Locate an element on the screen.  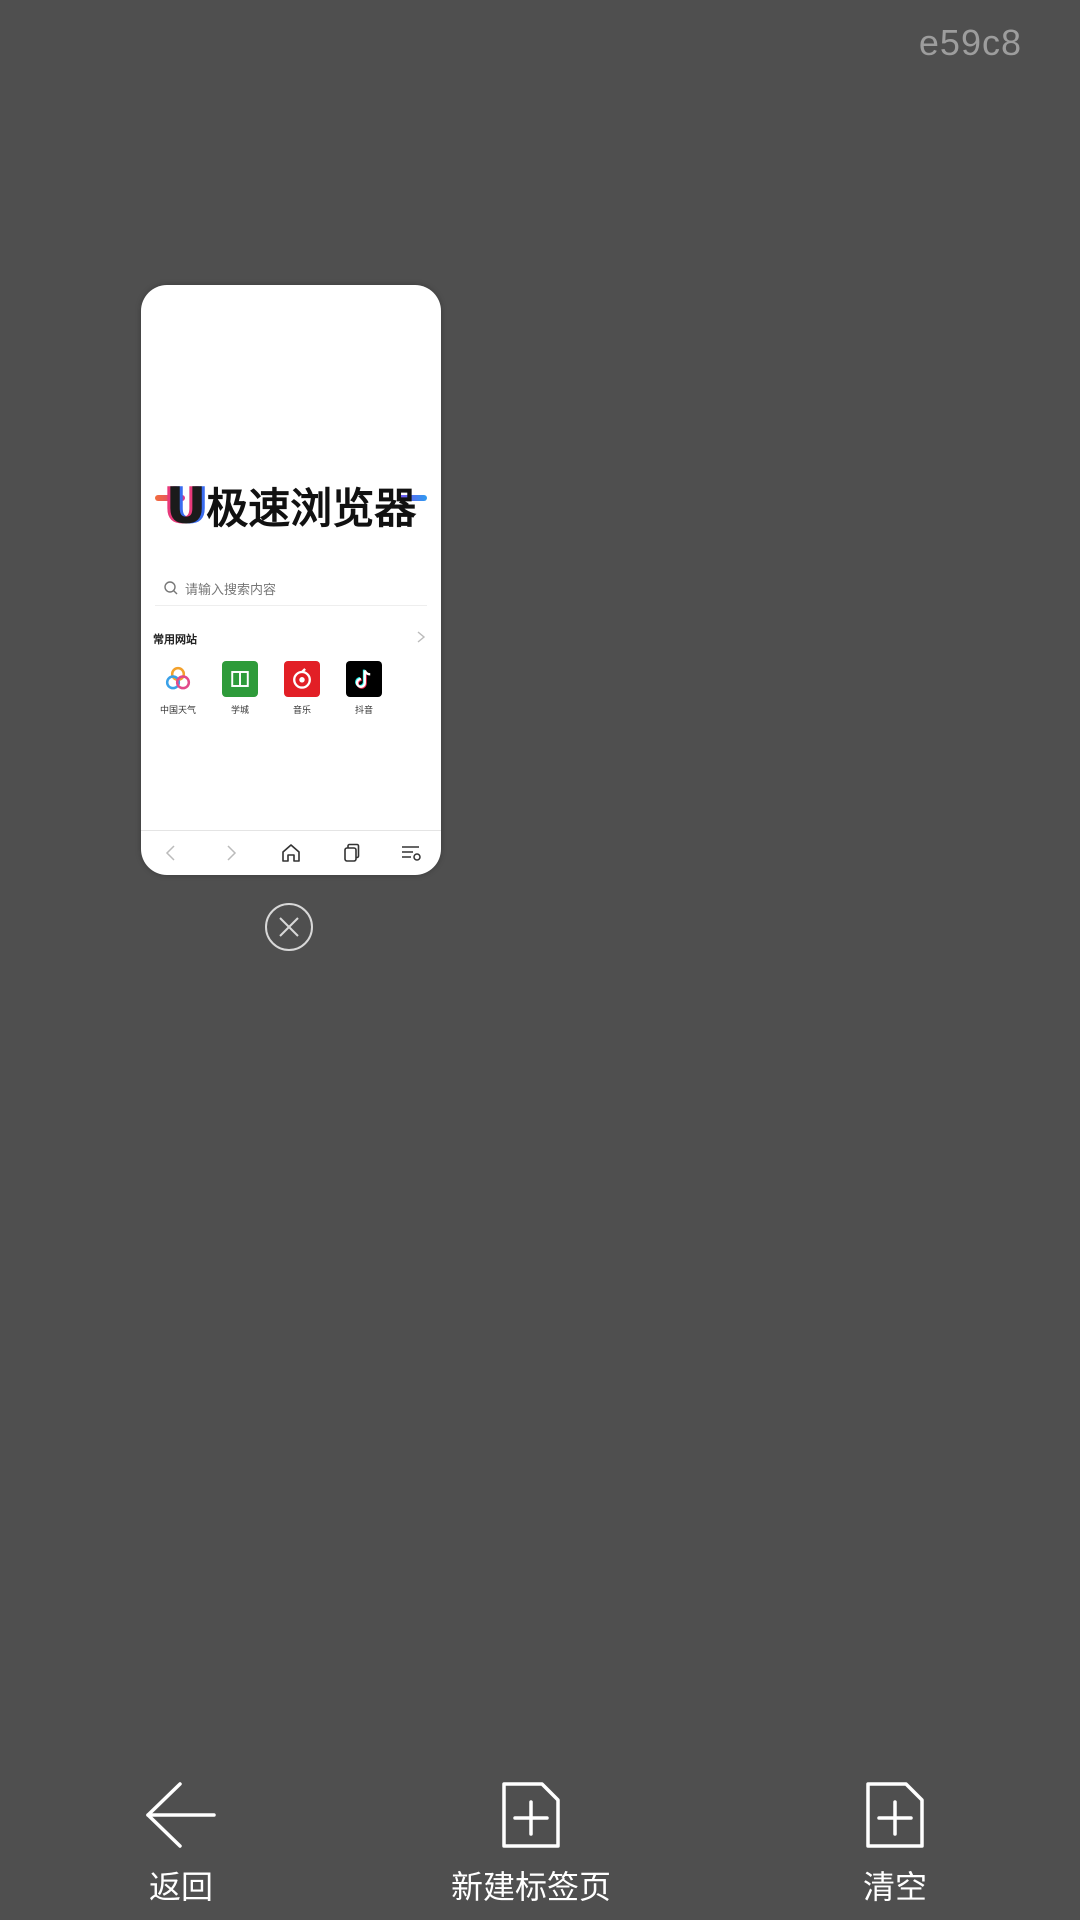
douyin-icon is located at coordinates (364, 679).